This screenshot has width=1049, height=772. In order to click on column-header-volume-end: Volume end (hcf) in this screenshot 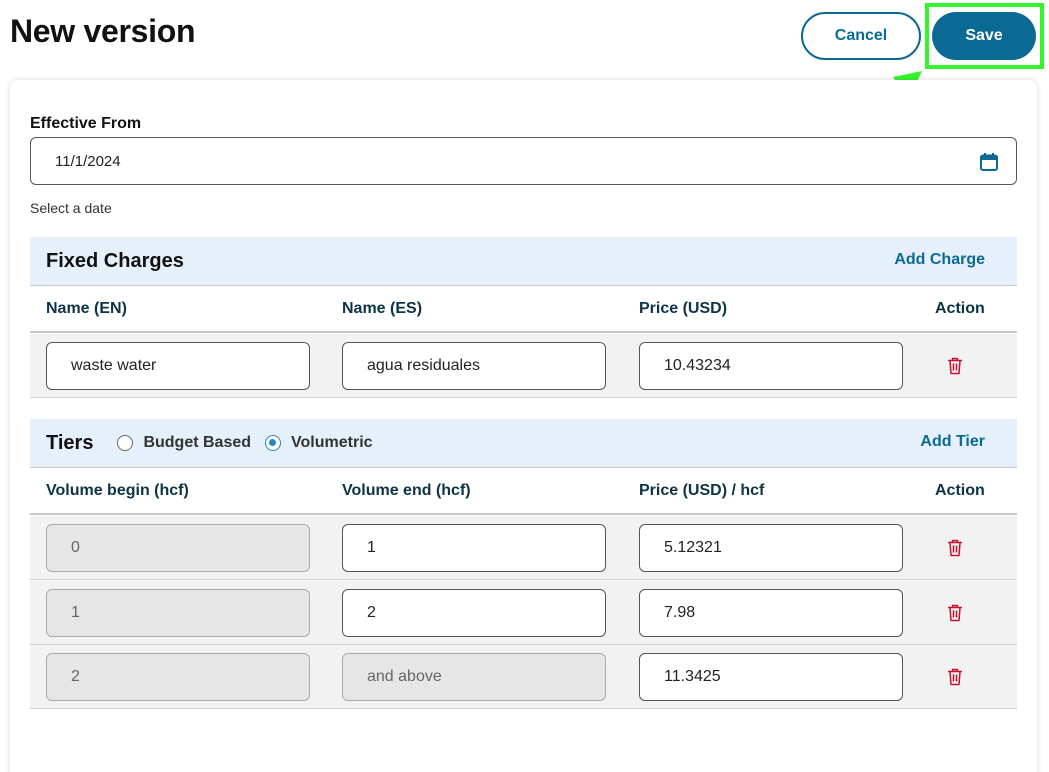, I will do `click(406, 490)`.